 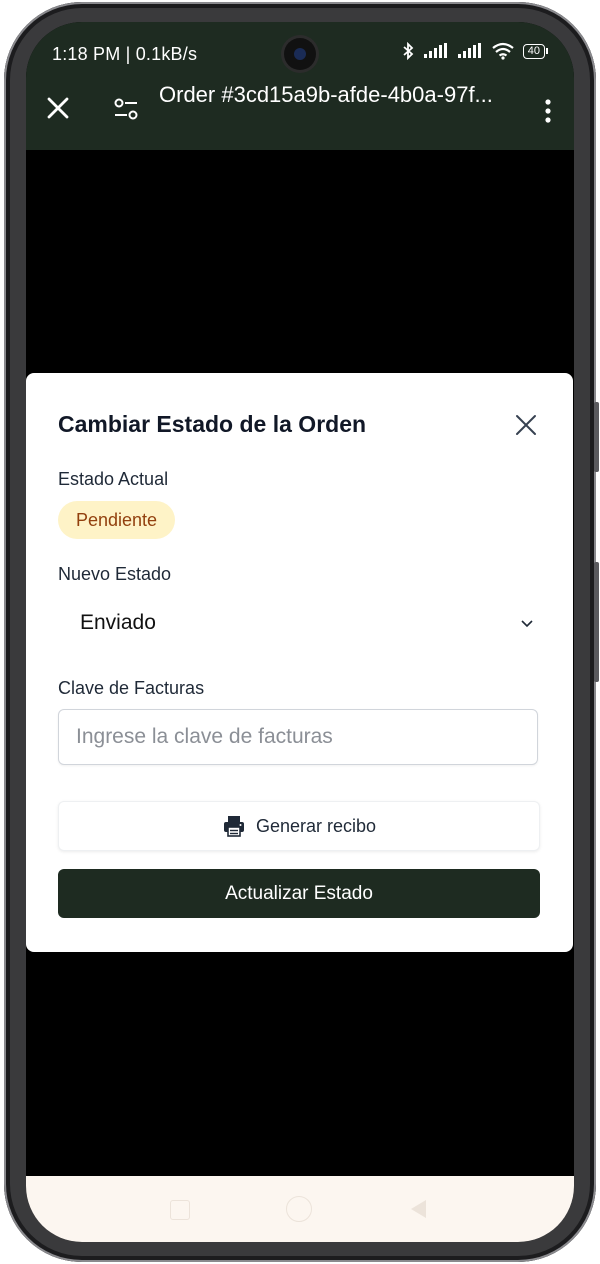 I want to click on filter-icon, so click(x=126, y=109).